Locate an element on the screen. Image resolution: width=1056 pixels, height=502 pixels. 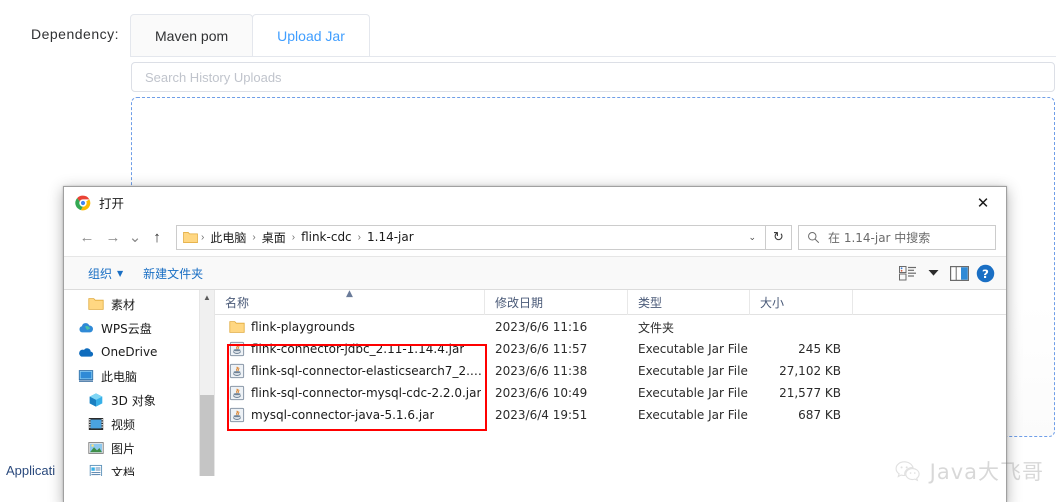
nav-item-wps-cloud: WPS云盘 is located at coordinates (139, 328).